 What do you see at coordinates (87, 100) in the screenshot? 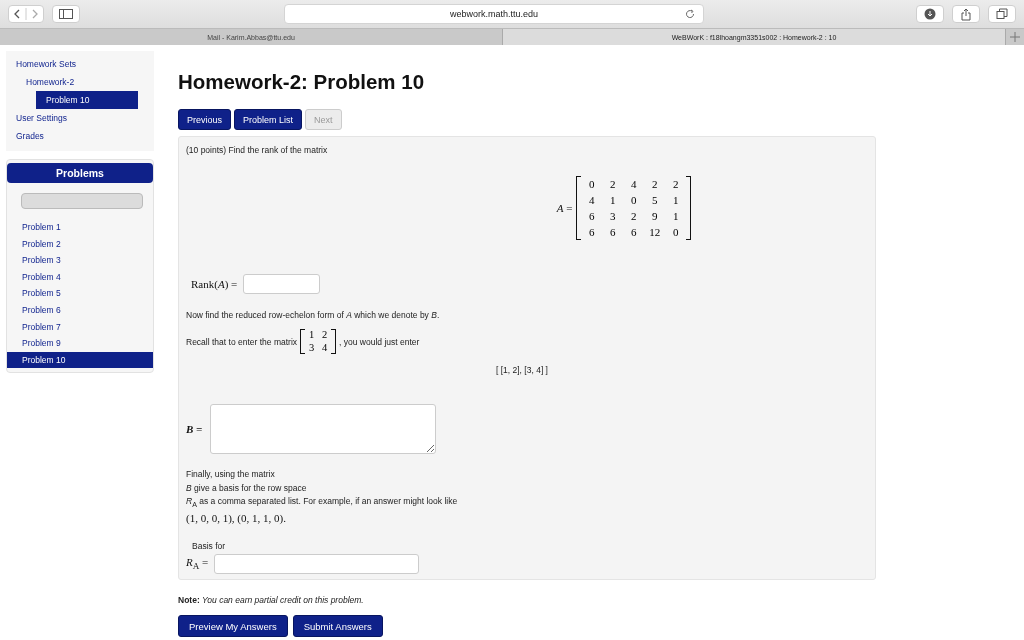
I see `nav-link: Problem 10` at bounding box center [87, 100].